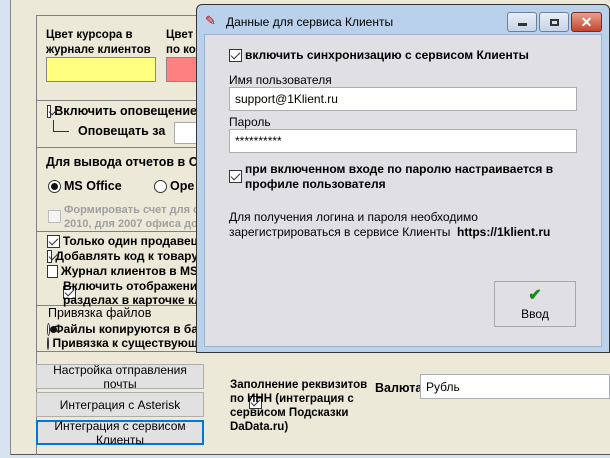  I want to click on maximize-icon, so click(554, 22).